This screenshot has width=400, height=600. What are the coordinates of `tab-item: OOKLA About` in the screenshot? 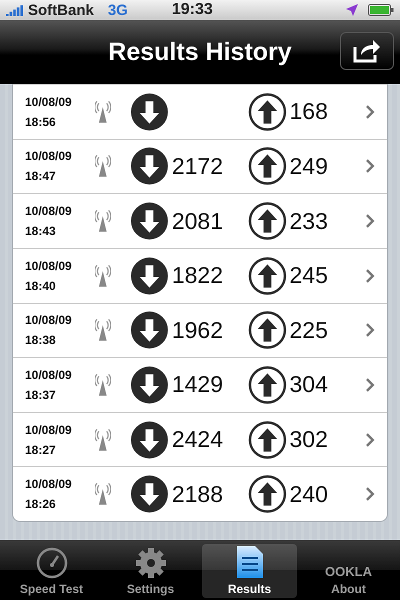 It's located at (348, 571).